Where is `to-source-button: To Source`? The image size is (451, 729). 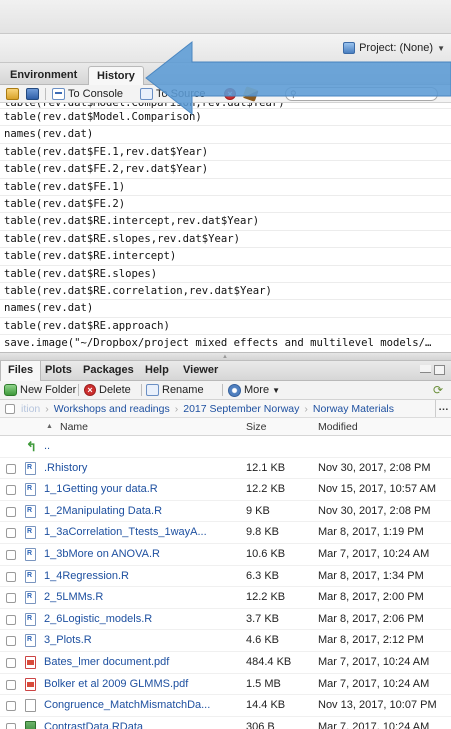 to-source-button: To Source is located at coordinates (173, 94).